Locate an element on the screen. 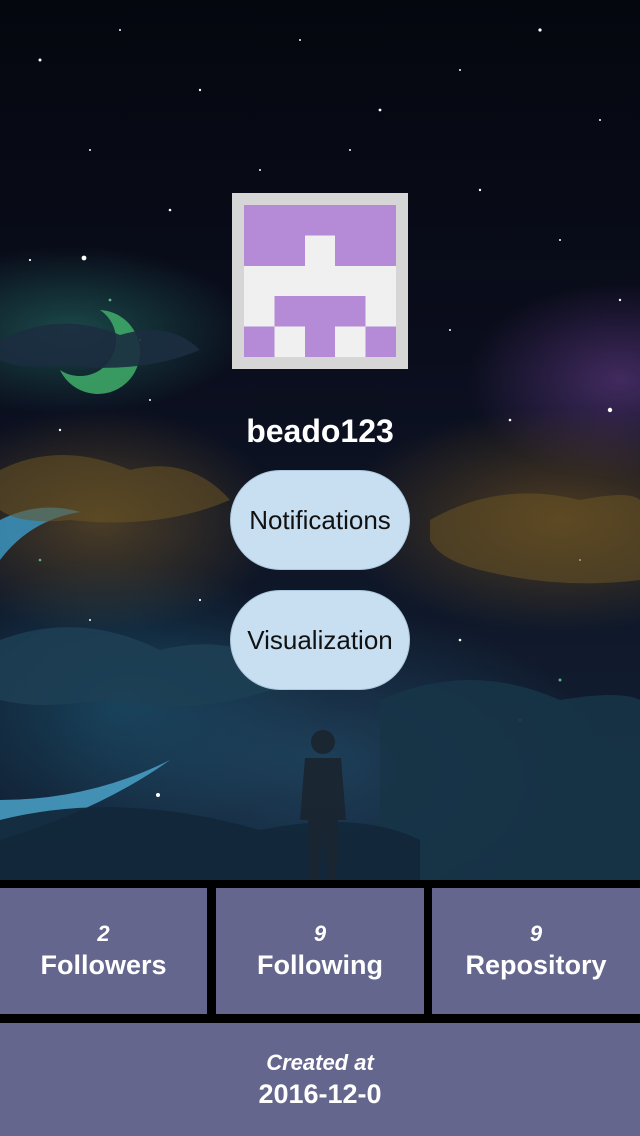 Image resolution: width=640 pixels, height=1136 pixels. following-stat: 9 Following is located at coordinates (320, 951).